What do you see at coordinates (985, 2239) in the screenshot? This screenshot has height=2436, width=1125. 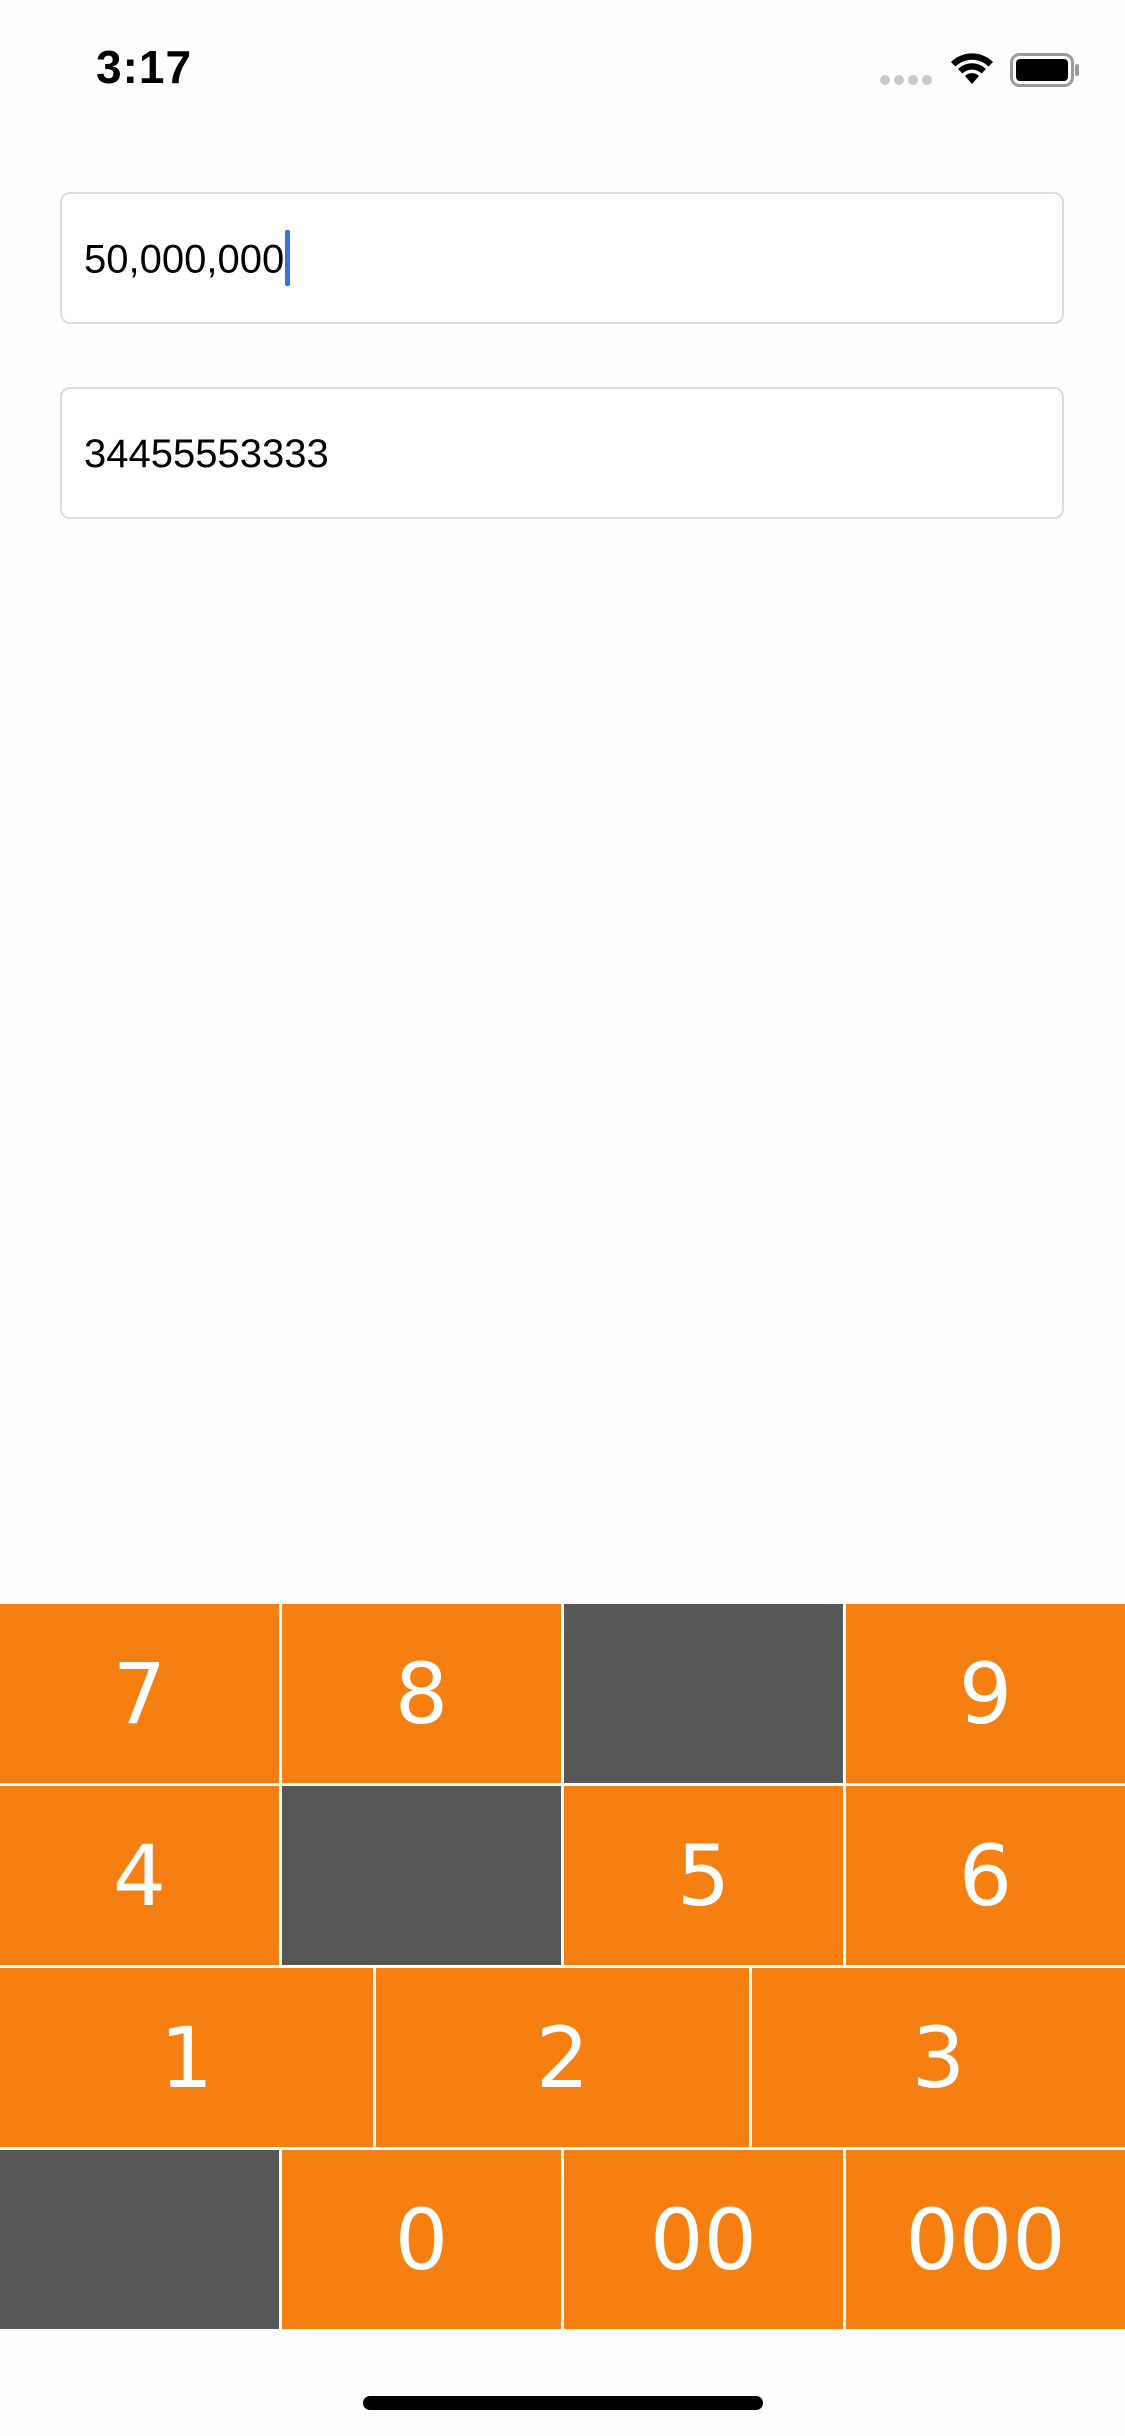 I see `key-000: 000` at bounding box center [985, 2239].